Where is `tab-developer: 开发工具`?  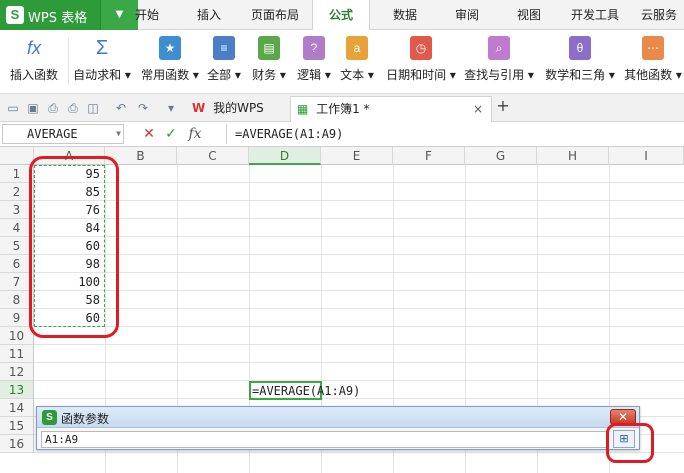 tab-developer: 开发工具 is located at coordinates (595, 15).